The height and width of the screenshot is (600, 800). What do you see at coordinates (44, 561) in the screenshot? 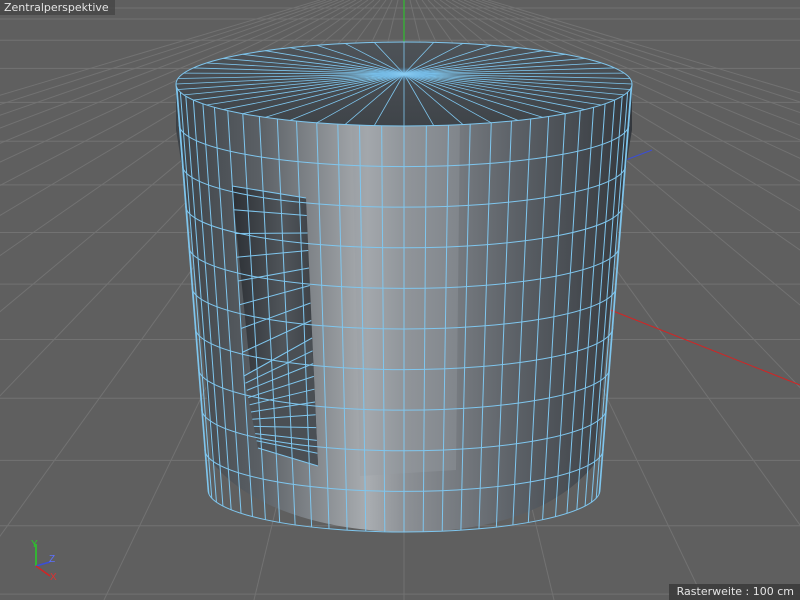
I see `axis-gizmo: Y Z X` at bounding box center [44, 561].